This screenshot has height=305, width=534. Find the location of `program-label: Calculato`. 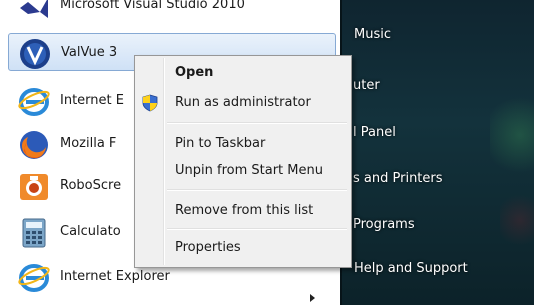

program-label: Calculato is located at coordinates (90, 231).